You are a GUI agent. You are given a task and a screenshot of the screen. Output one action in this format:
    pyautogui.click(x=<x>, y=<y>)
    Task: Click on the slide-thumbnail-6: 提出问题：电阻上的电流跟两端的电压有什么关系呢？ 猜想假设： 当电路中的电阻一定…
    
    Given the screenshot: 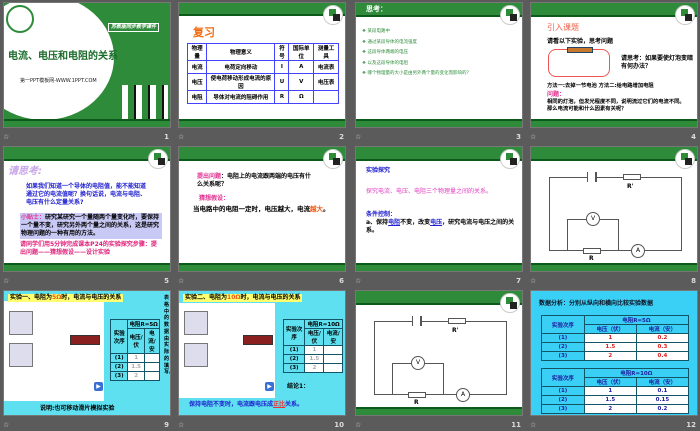 What is the action you would take?
    pyautogui.click(x=262, y=209)
    